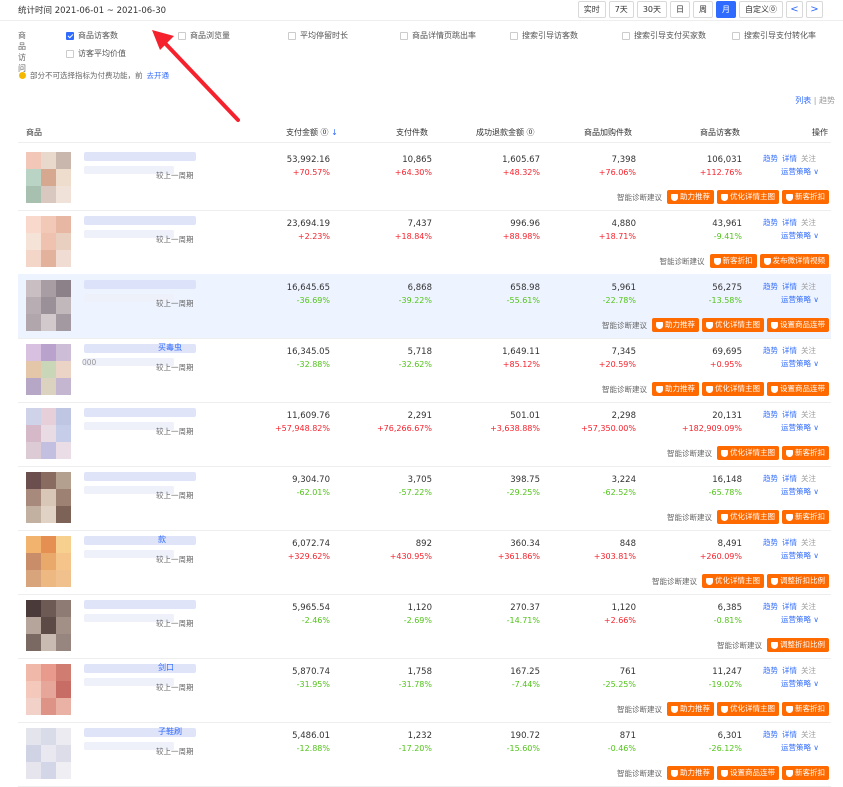  What do you see at coordinates (162, 539) in the screenshot?
I see `product-title-fragment: 款` at bounding box center [162, 539].